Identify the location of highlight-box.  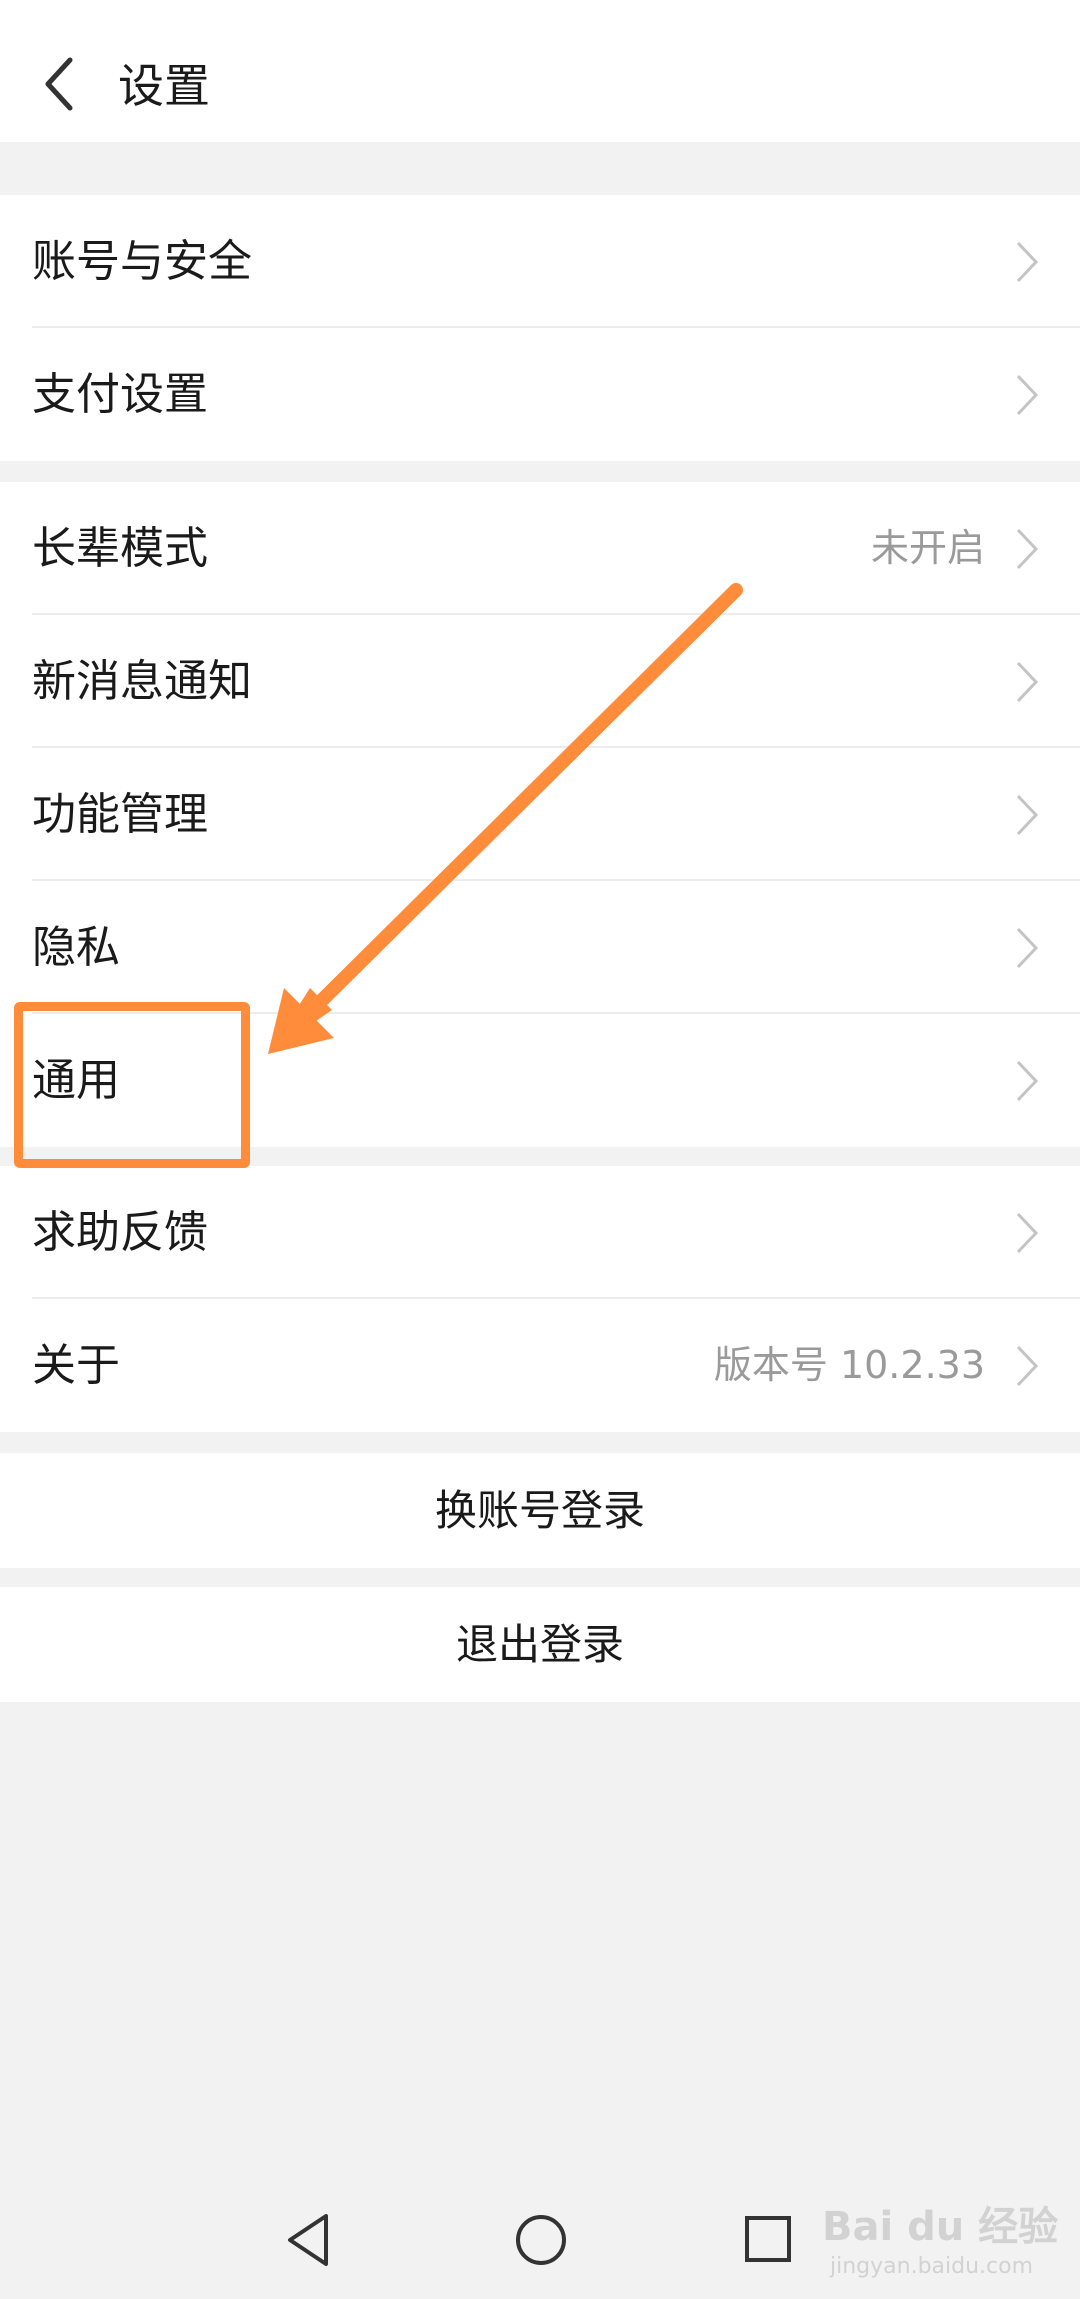
(132, 1085).